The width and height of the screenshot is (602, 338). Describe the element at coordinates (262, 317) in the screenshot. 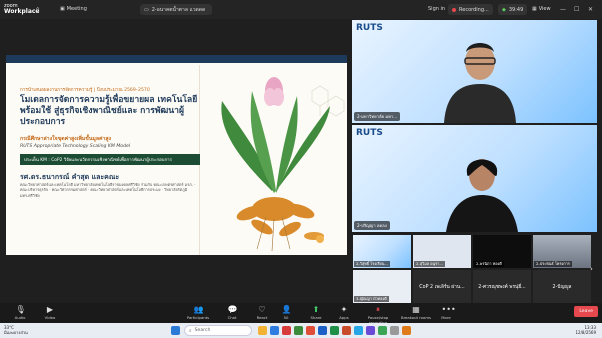

I see `react-label: React` at that location.